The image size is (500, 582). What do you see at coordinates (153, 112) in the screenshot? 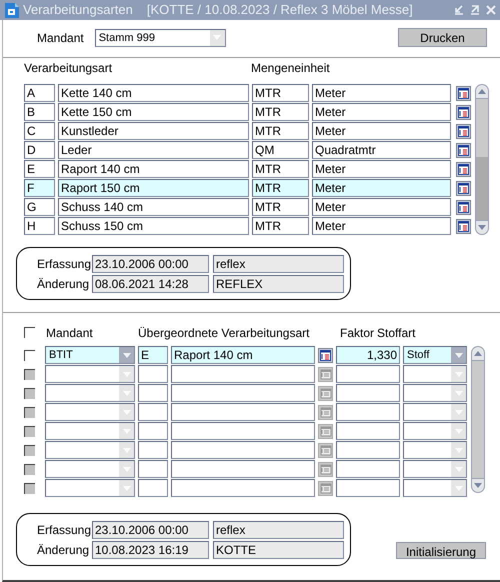
I see `name-field: Kette 150 cm` at bounding box center [153, 112].